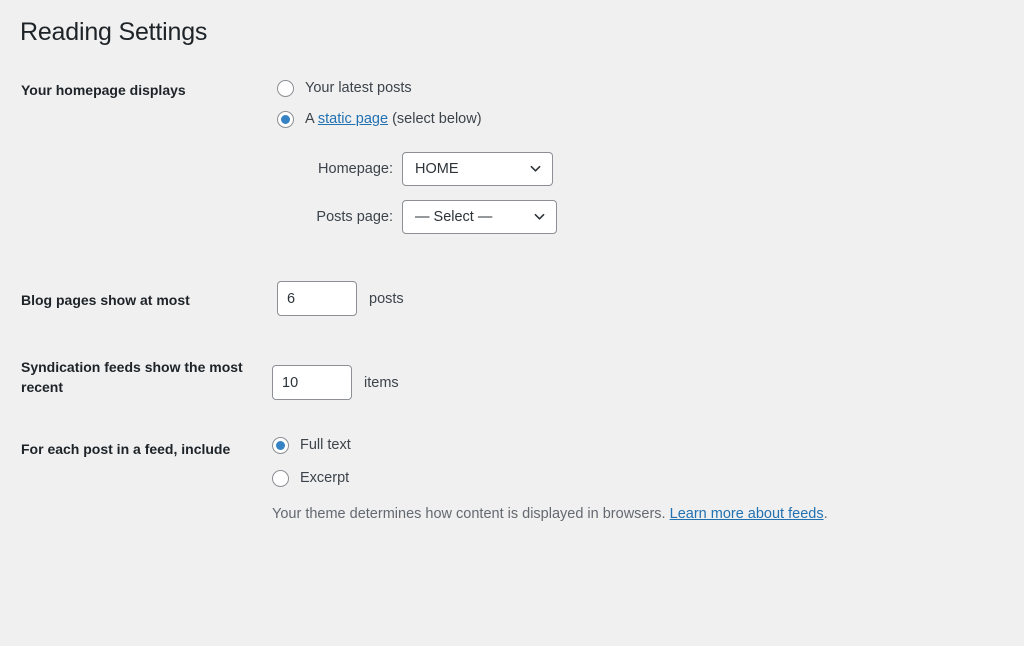 The width and height of the screenshot is (1024, 650). Describe the element at coordinates (648, 382) in the screenshot. I see `syndication-feeds-line: items` at that location.